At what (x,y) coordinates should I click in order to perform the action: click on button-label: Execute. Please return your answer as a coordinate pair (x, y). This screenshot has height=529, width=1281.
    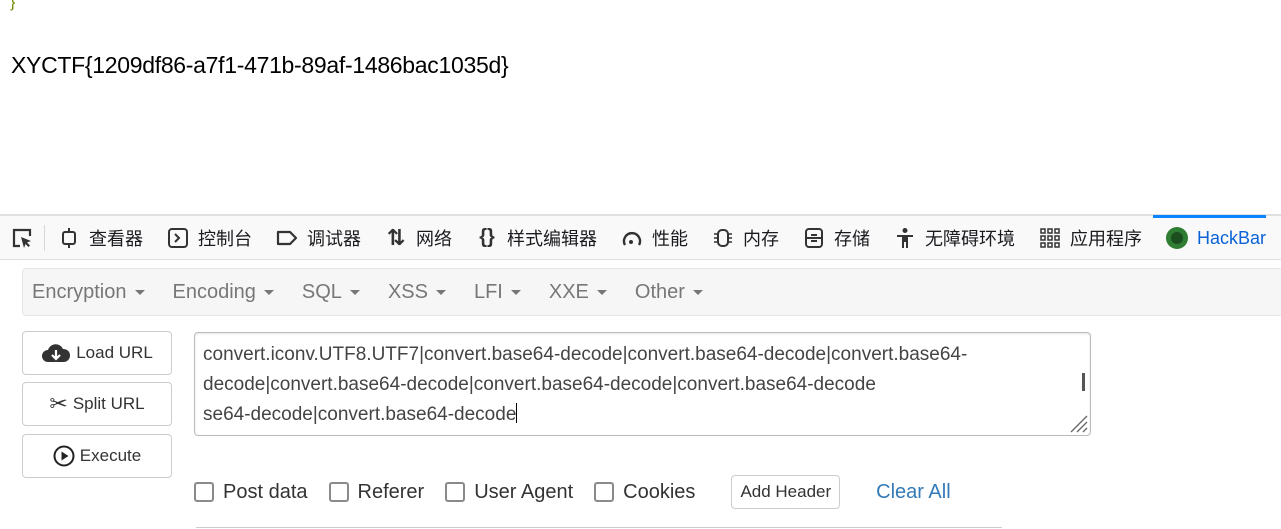
    Looking at the image, I should click on (110, 455).